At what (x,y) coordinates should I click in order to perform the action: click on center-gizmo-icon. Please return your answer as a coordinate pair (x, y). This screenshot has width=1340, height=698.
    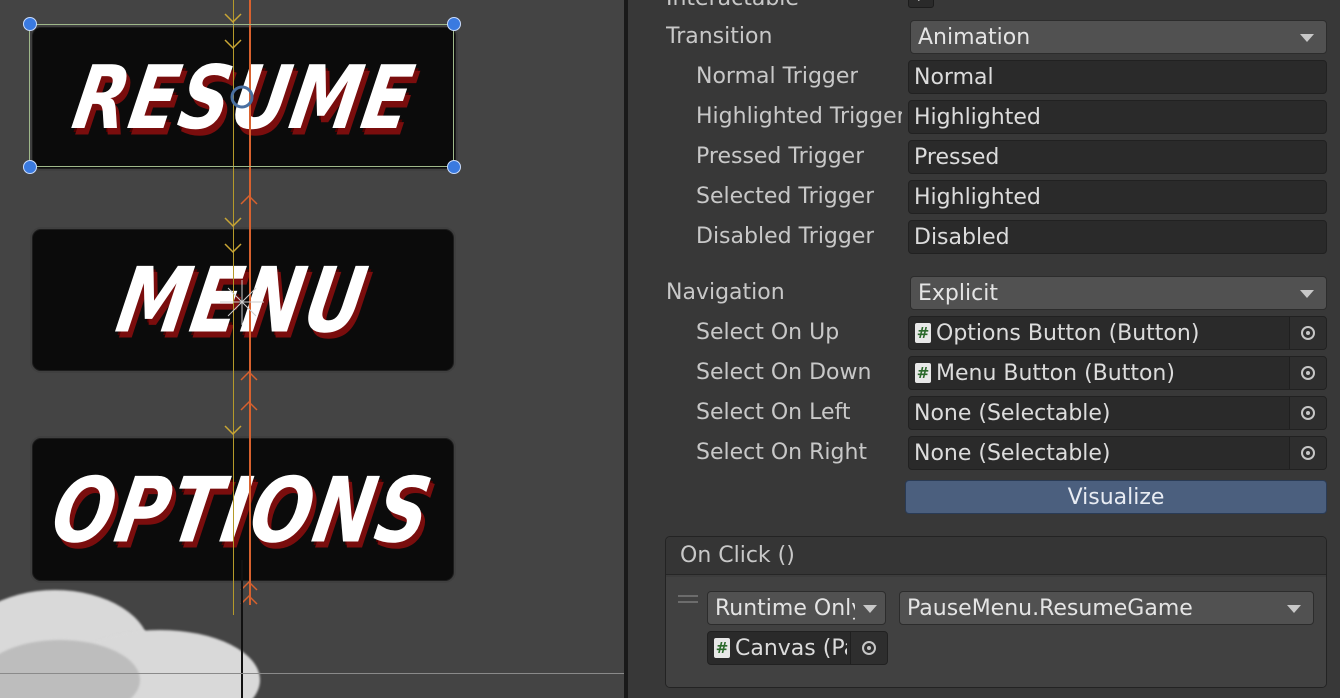
    Looking at the image, I should click on (242, 302).